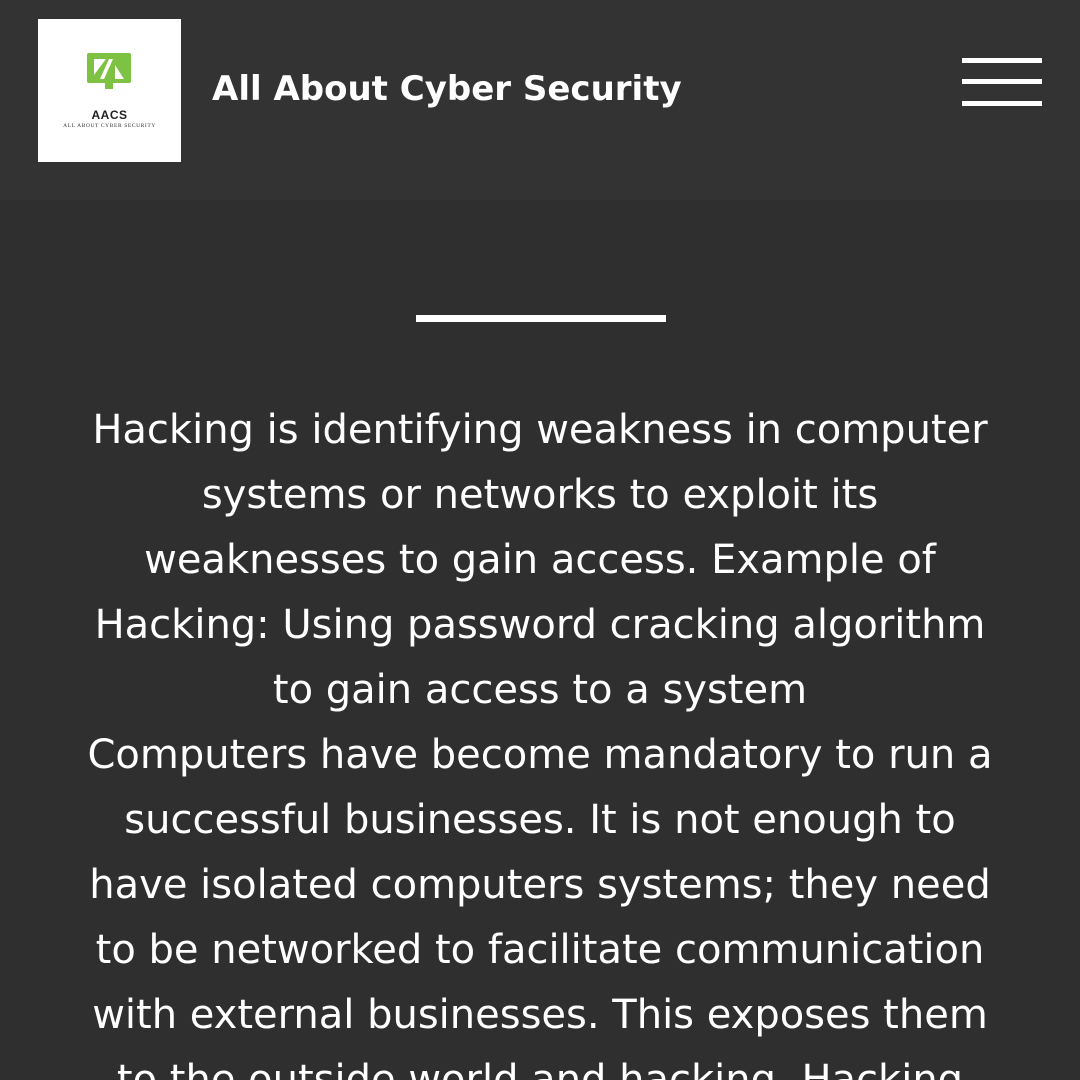  I want to click on logo-abbreviation: AACS, so click(109, 115).